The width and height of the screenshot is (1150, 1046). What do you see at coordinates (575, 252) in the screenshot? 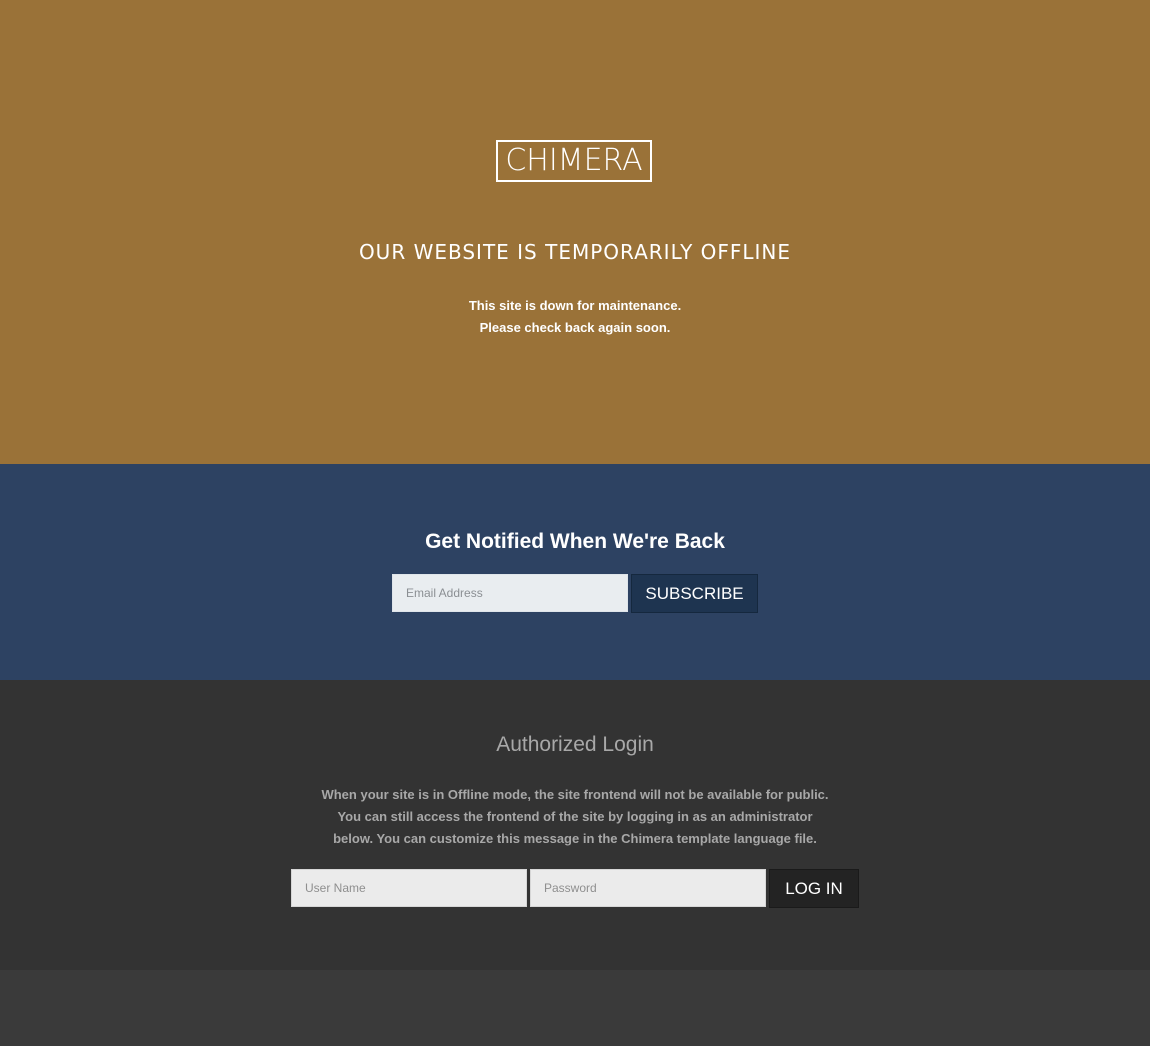
I see `offline-headline: OUR WEBSITE IS TEMPORARILY OFFLINE` at bounding box center [575, 252].